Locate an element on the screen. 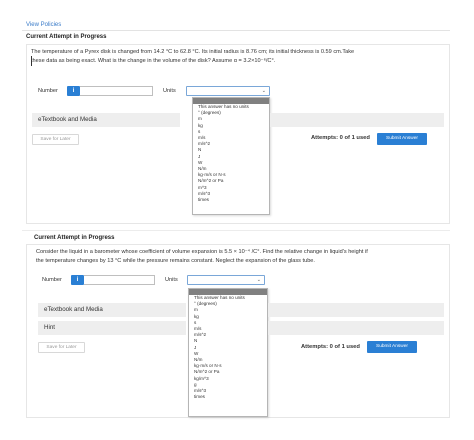 Image resolution: width=474 pixels, height=440 pixels. q1-units-label: Units is located at coordinates (169, 91).